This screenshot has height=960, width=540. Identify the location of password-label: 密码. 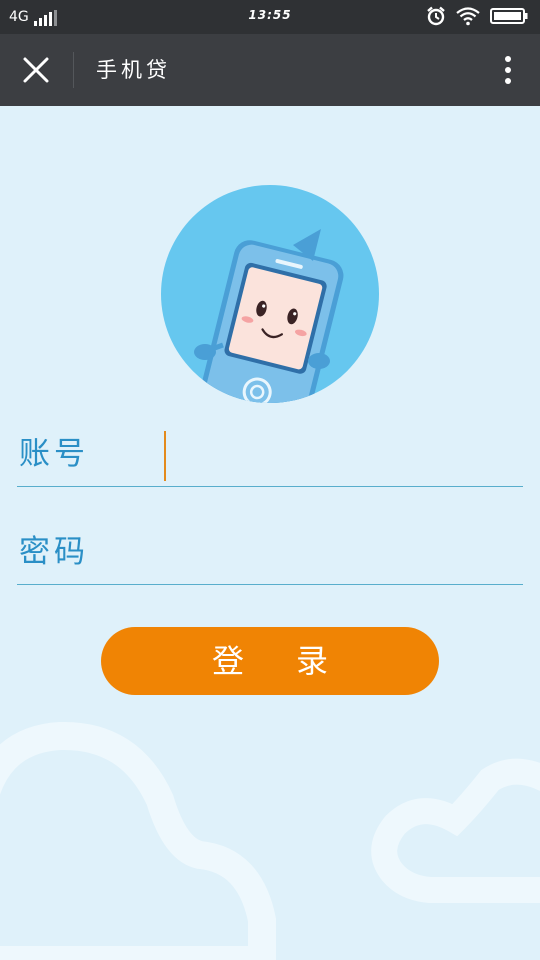
(54, 552).